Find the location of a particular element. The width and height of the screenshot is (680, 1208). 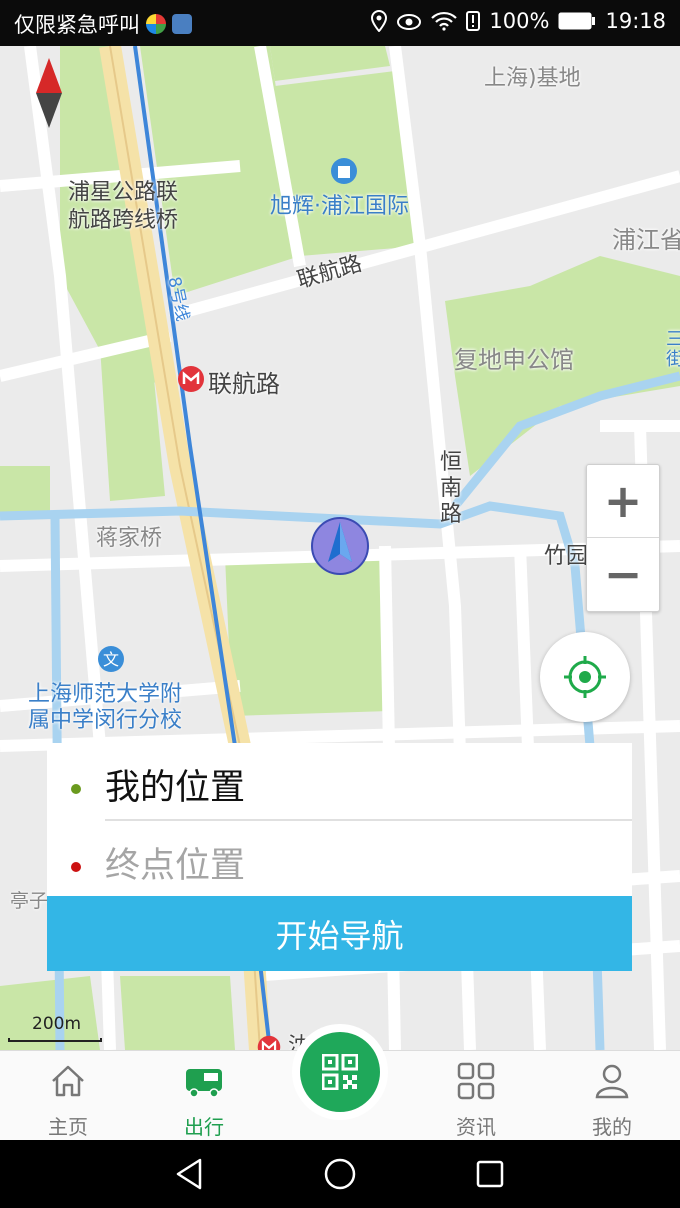

zoom-out-button: − is located at coordinates (623, 574).